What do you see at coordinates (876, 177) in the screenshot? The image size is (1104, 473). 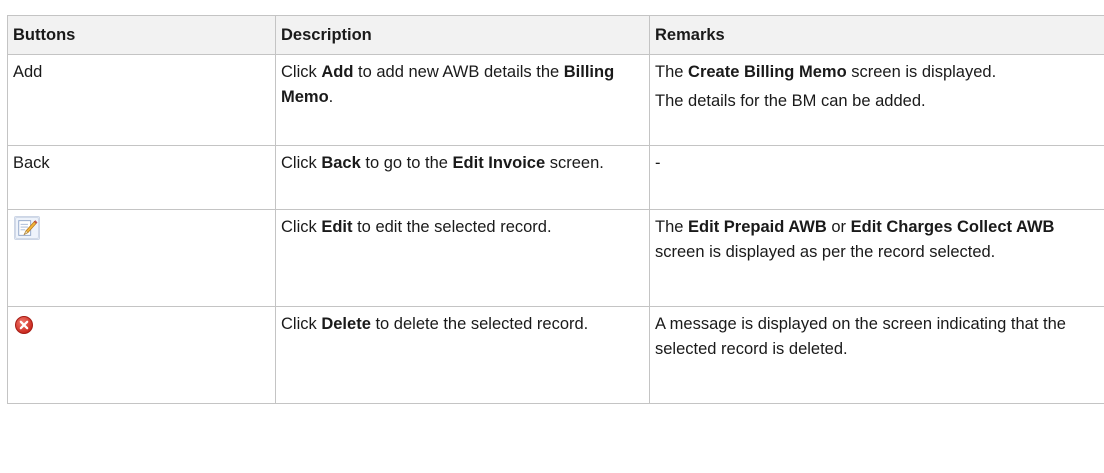 I see `remarks-cell: -` at bounding box center [876, 177].